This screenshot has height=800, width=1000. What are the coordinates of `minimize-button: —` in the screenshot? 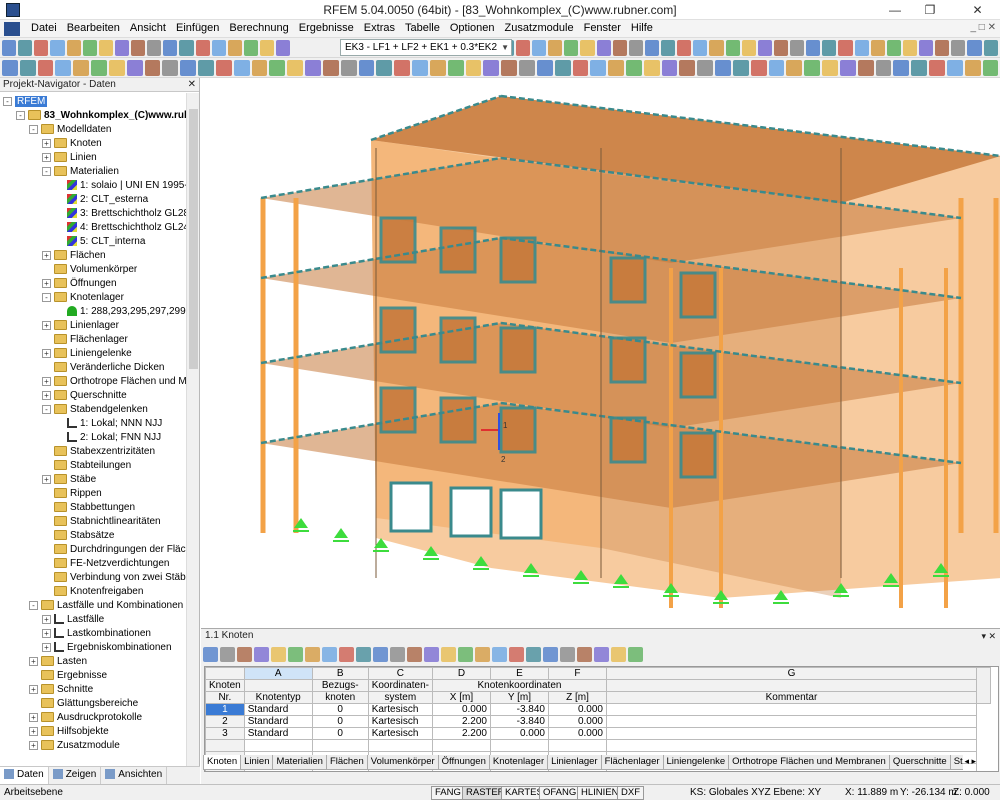 It's located at (895, 10).